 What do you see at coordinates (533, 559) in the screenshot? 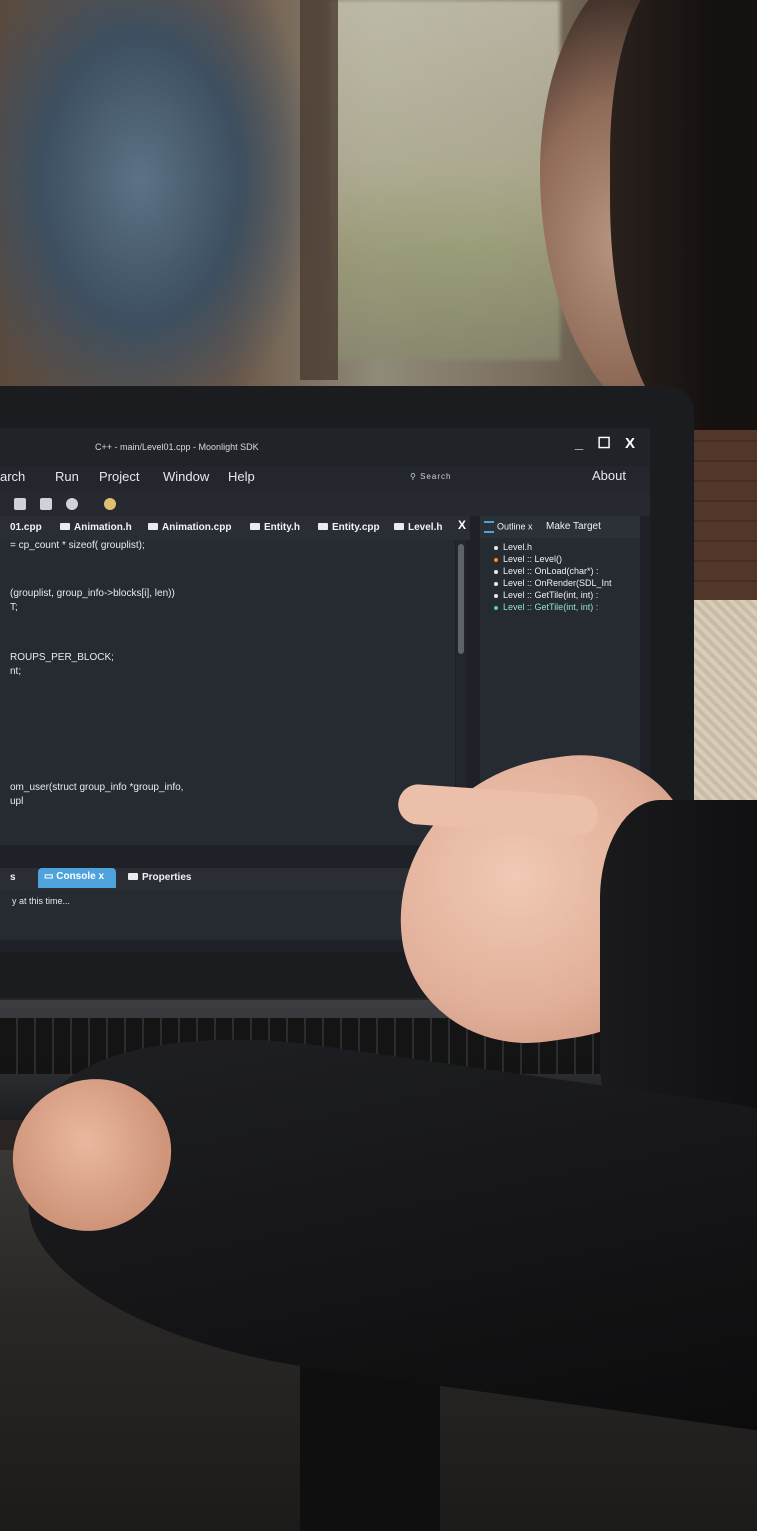
I see `outline-item-label: Level :: Level()` at bounding box center [533, 559].